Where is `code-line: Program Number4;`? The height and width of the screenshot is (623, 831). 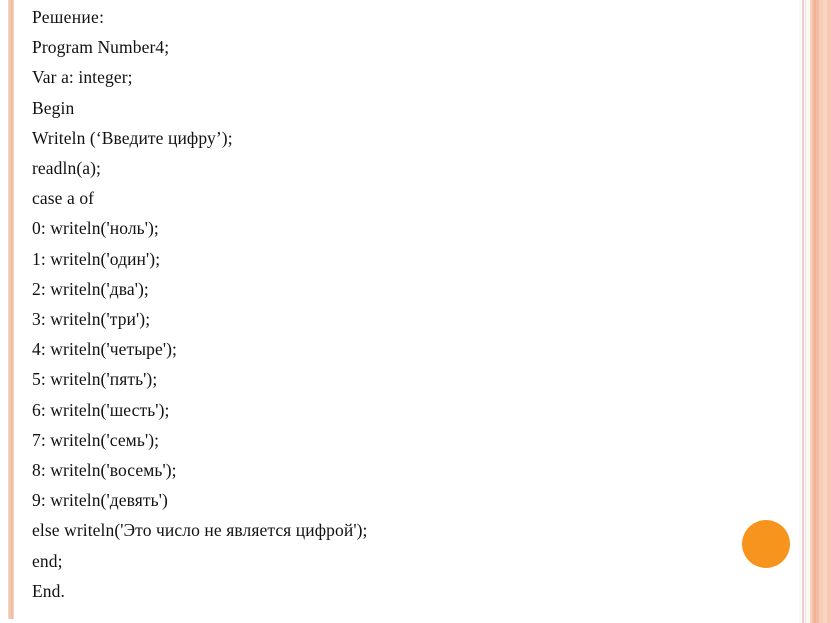
code-line: Program Number4; is located at coordinates (101, 47).